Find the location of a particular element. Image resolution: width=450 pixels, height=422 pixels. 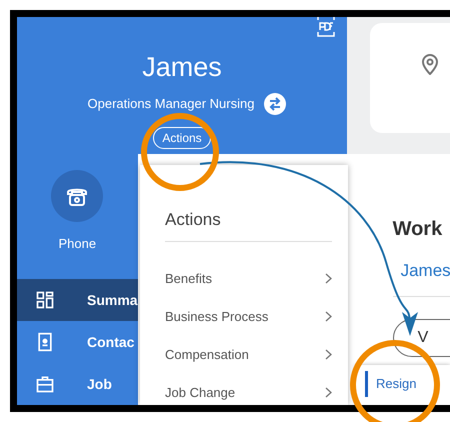

menu-item: Compensation is located at coordinates (248, 355).